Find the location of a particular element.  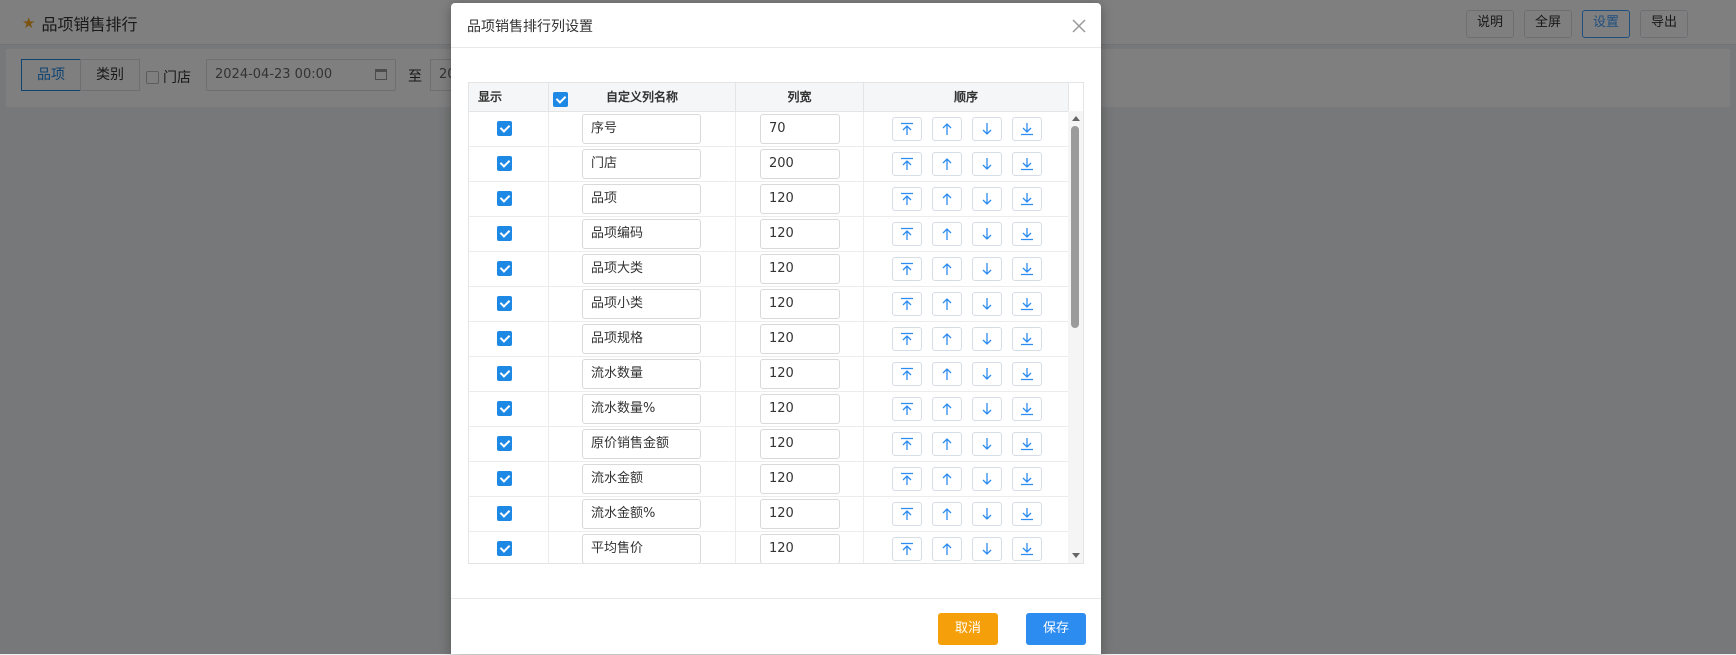

column-name-input: 原价销售金额 is located at coordinates (641, 444).